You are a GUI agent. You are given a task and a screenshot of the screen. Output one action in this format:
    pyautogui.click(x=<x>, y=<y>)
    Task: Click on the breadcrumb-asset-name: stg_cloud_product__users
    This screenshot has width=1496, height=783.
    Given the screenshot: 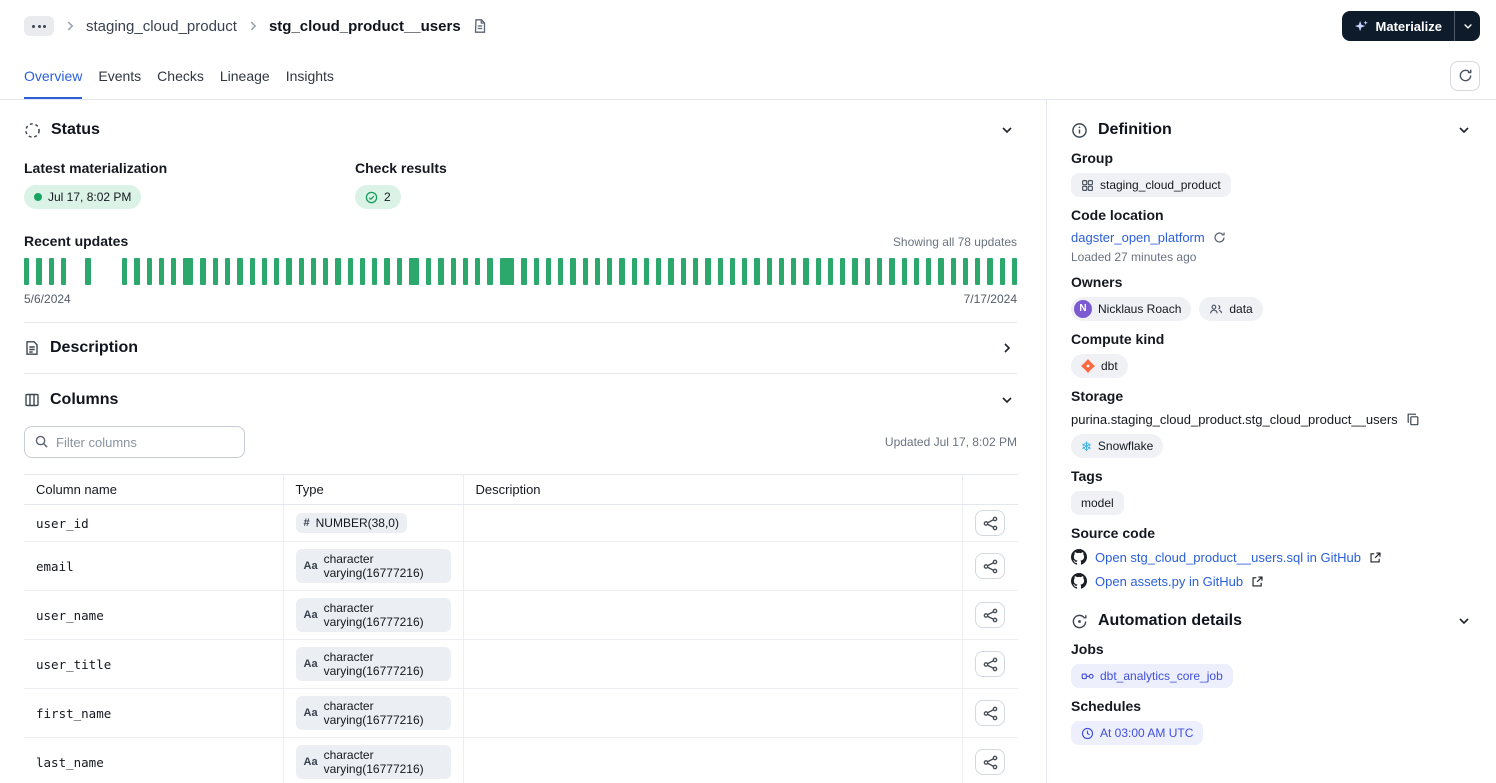 What is the action you would take?
    pyautogui.click(x=364, y=26)
    